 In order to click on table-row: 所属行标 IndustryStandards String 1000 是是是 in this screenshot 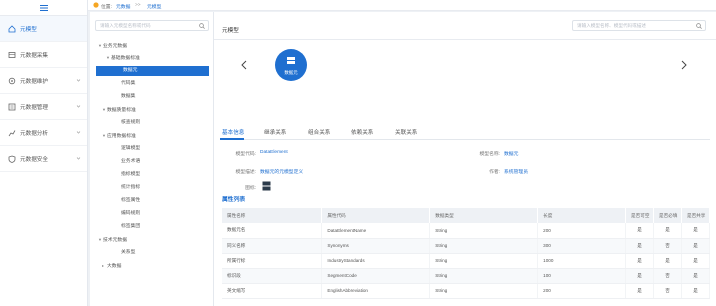, I will do `click(466, 261)`.